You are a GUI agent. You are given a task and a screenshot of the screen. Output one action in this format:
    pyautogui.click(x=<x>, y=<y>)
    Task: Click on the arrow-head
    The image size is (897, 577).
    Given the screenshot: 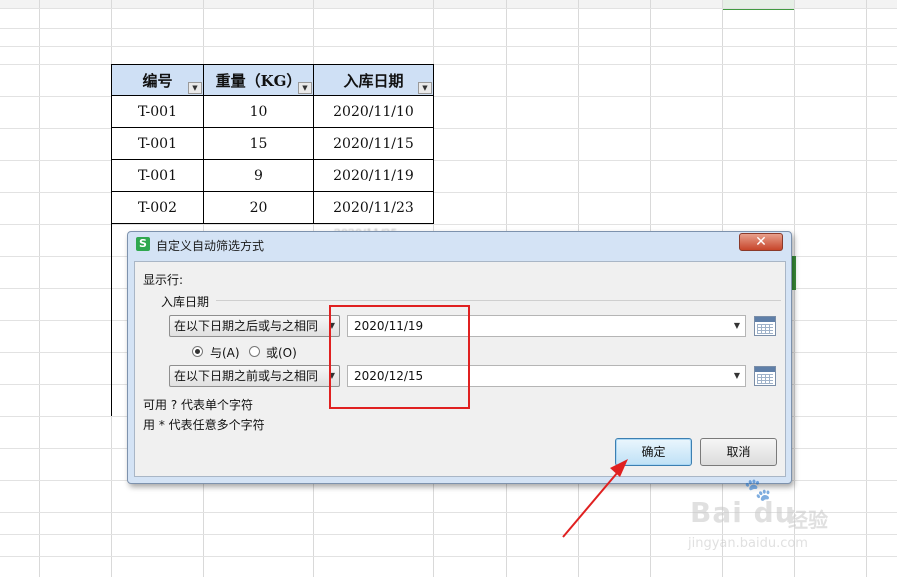 What is the action you would take?
    pyautogui.click(x=619, y=468)
    